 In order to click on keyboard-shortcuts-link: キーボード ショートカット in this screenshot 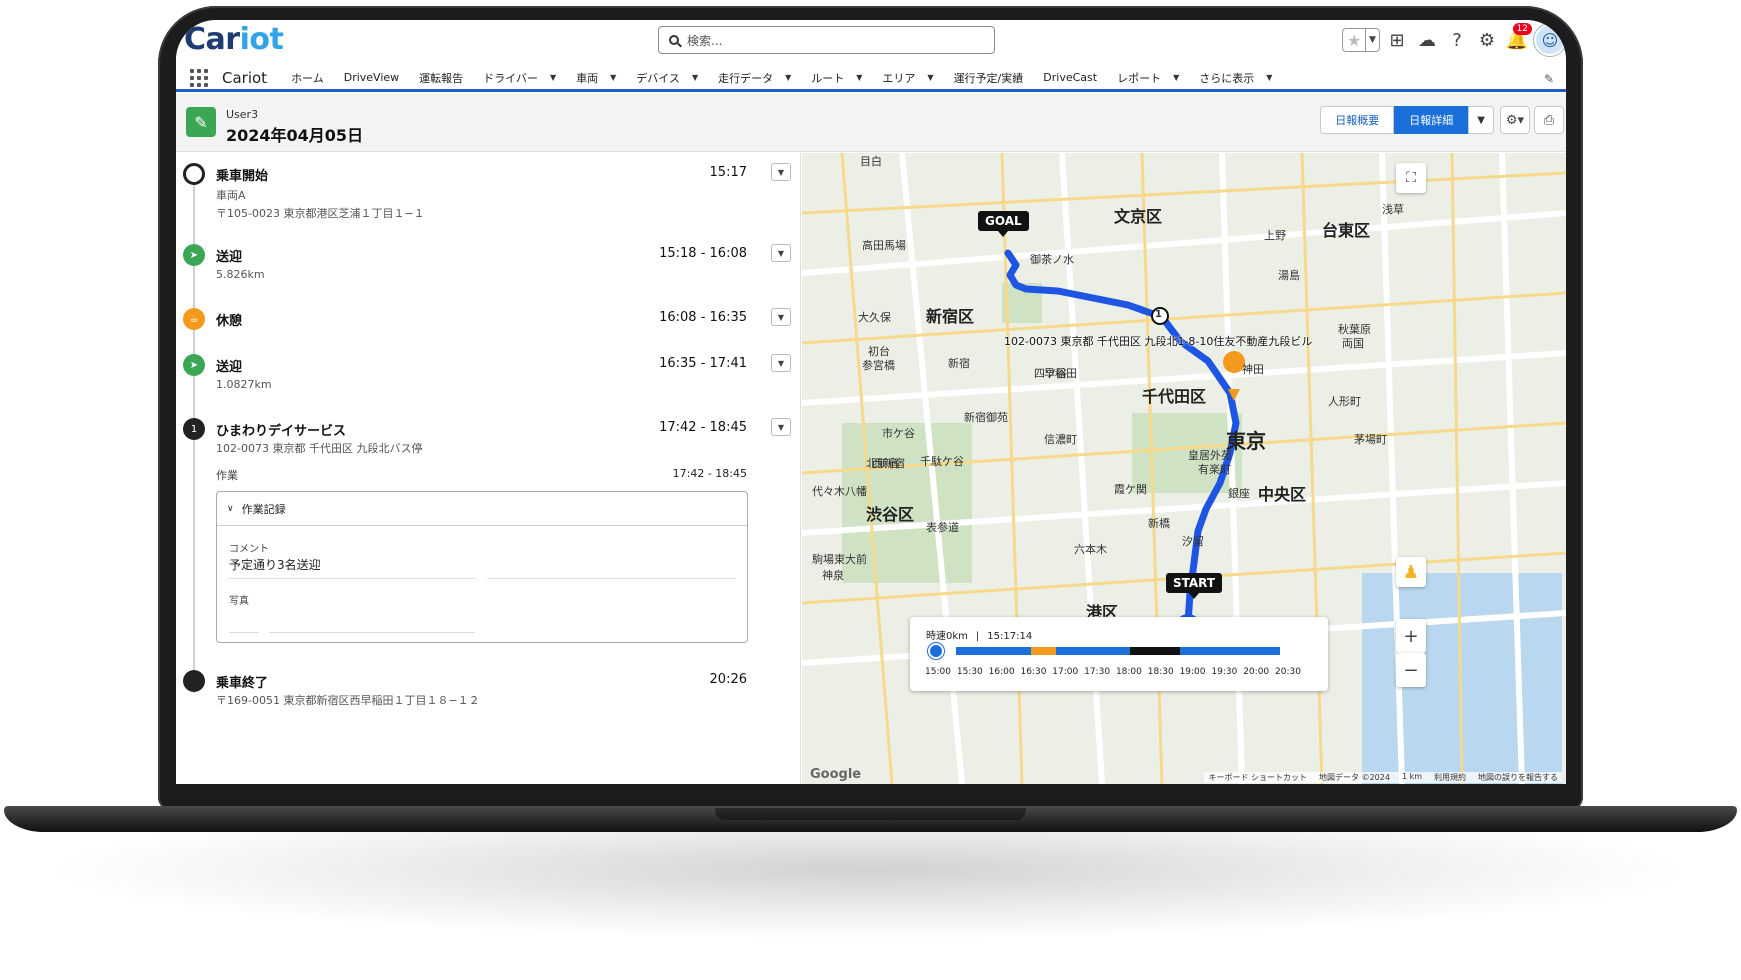, I will do `click(1257, 777)`.